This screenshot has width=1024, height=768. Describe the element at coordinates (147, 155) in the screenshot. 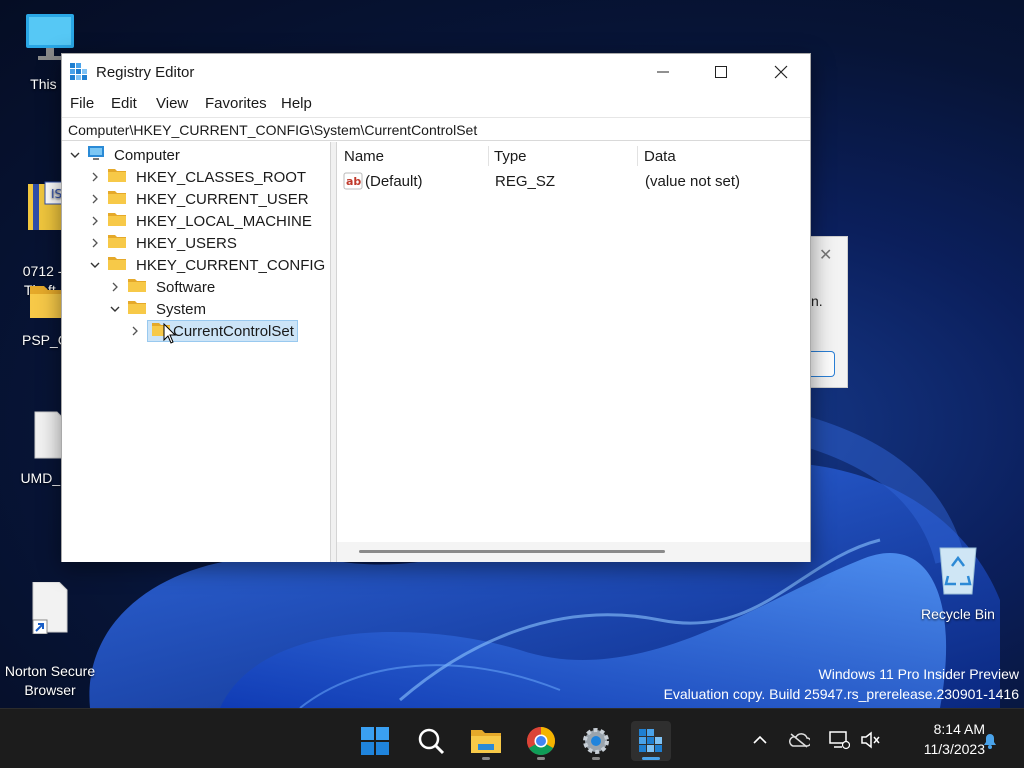

I see `tree-item-label: Computer` at that location.